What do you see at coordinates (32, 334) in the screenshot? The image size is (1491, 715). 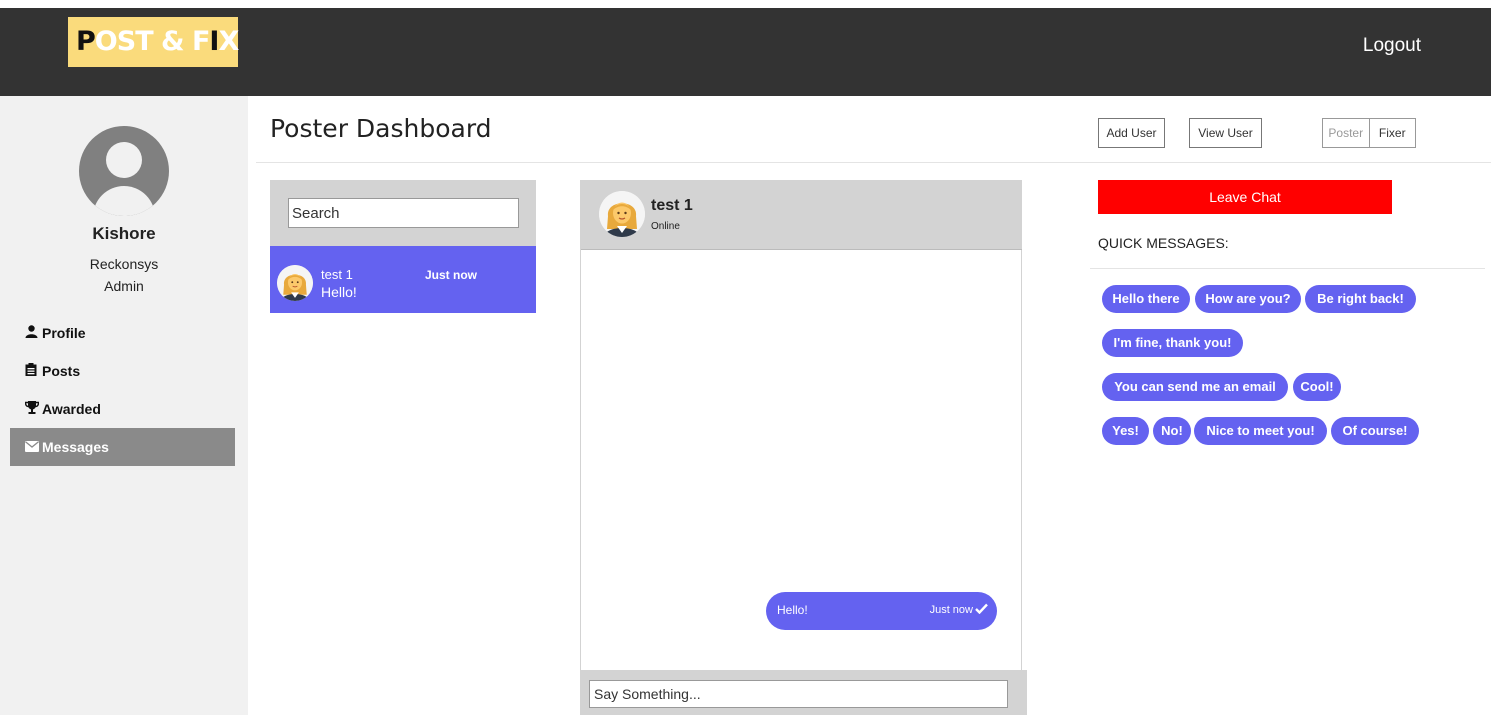 I see `user-icon` at bounding box center [32, 334].